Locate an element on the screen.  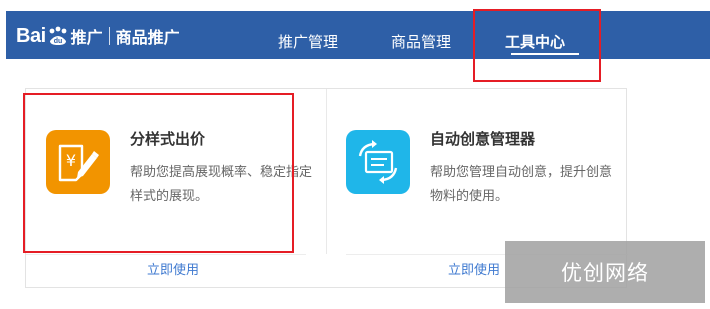
use-now-link-style-bidding: 立即使用 is located at coordinates (173, 268).